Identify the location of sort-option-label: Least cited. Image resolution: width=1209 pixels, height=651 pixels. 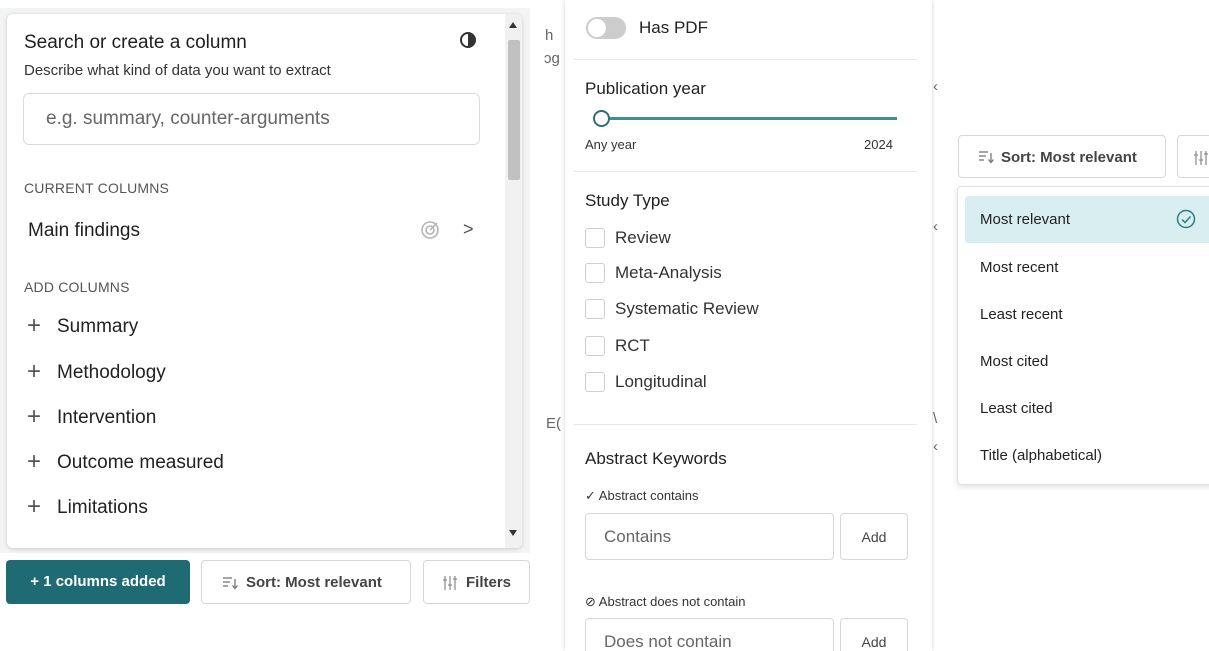
(1016, 408).